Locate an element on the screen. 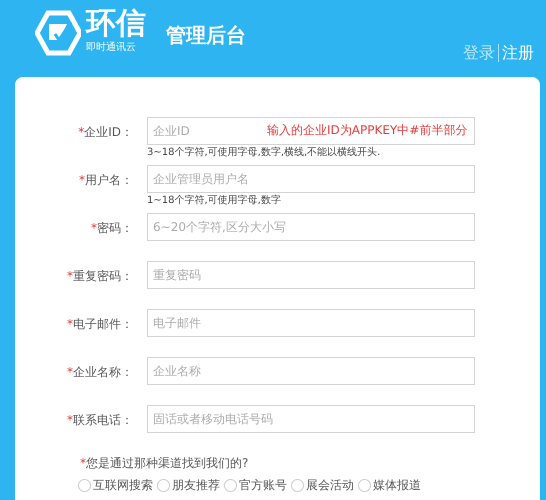  radio-option: 展会活动 is located at coordinates (322, 485).